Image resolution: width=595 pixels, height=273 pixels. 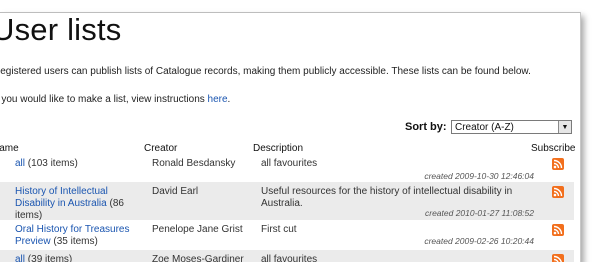 What do you see at coordinates (20, 163) in the screenshot?
I see `list-name-link: all` at bounding box center [20, 163].